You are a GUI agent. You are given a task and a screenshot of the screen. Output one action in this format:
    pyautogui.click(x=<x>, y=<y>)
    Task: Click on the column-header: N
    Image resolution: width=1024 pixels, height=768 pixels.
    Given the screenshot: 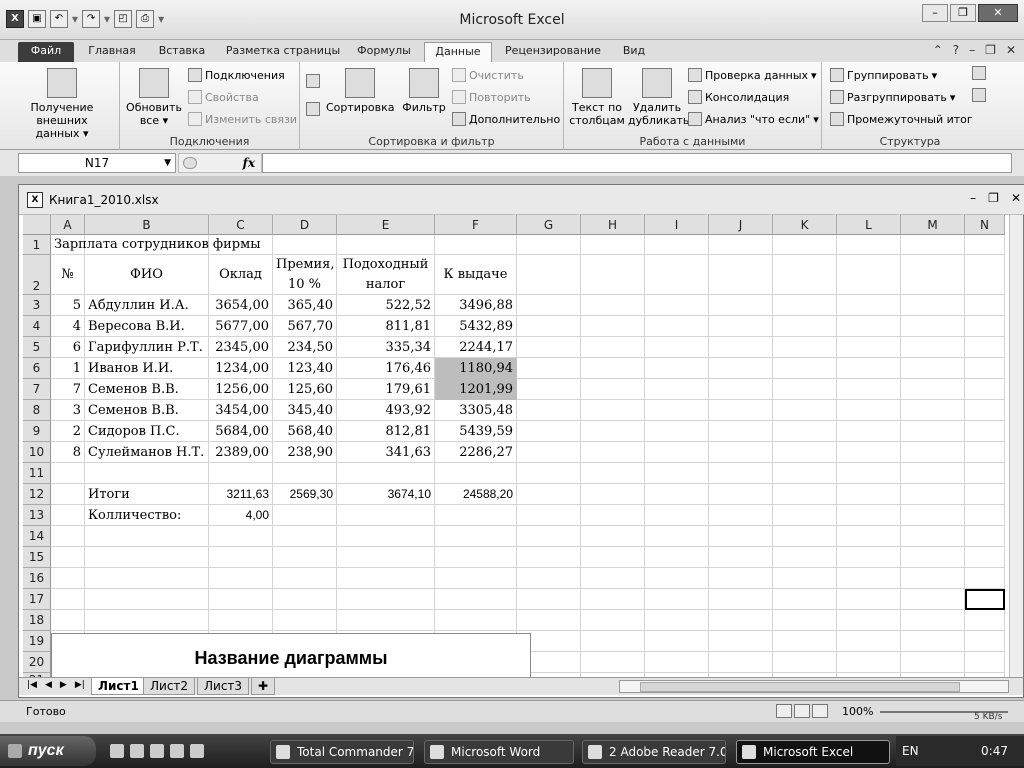 What is the action you would take?
    pyautogui.click(x=985, y=225)
    